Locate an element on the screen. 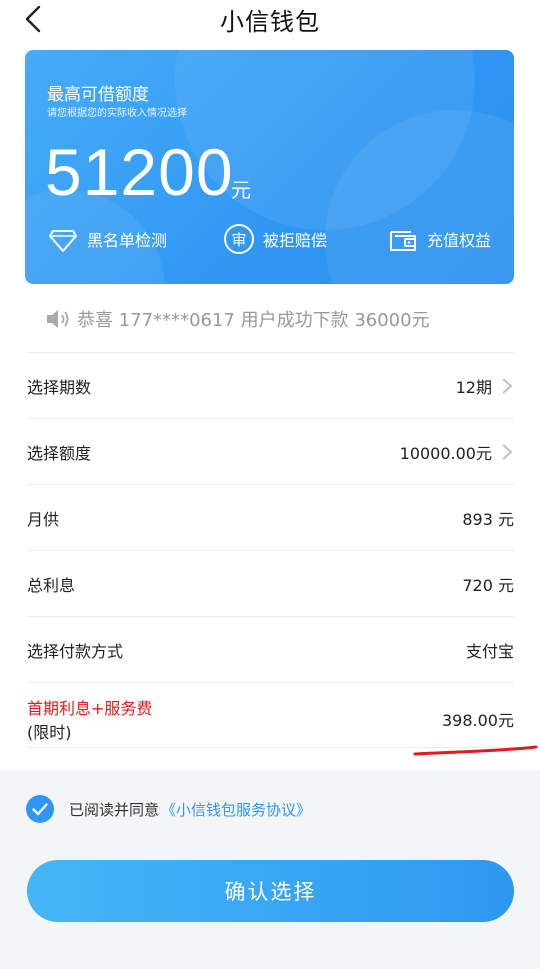 The width and height of the screenshot is (540, 969). feature-blacklist-check: 黑名单检测 is located at coordinates (107, 239).